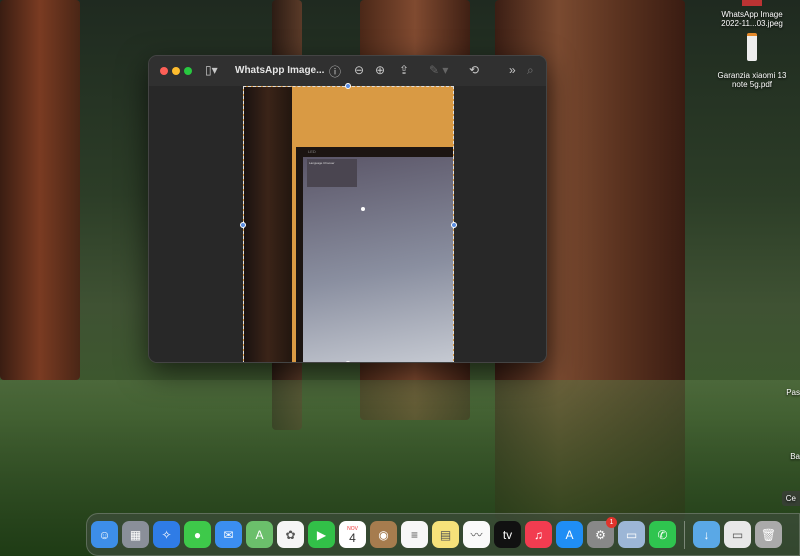 This screenshot has width=800, height=556. I want to click on cursor, so click(363, 209).